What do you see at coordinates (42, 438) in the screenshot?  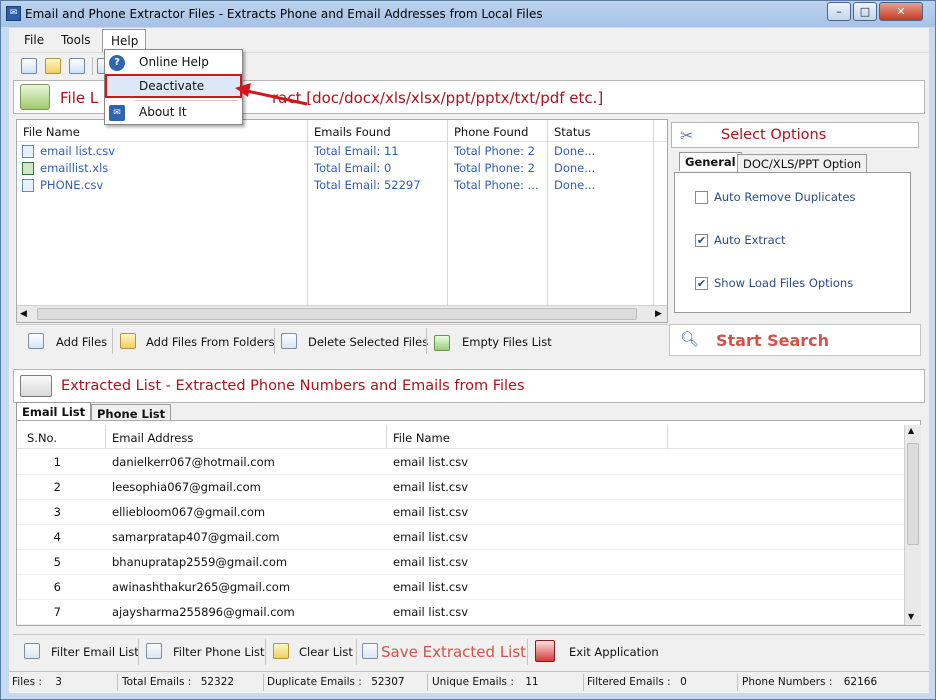 I see `col-sno: S.No.` at bounding box center [42, 438].